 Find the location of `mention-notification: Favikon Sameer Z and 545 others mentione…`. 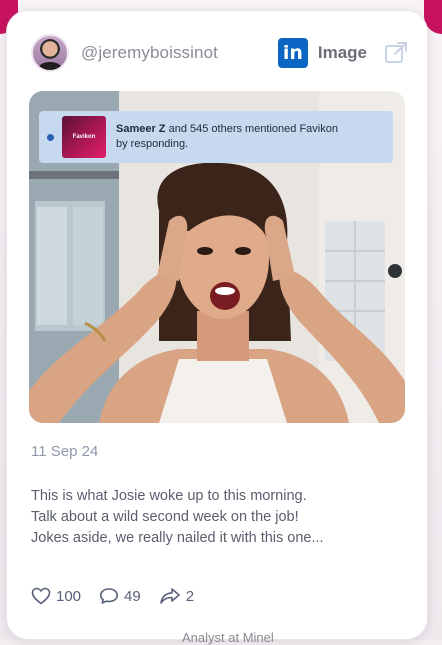

mention-notification: Favikon Sameer Z and 545 others mentione… is located at coordinates (216, 137).